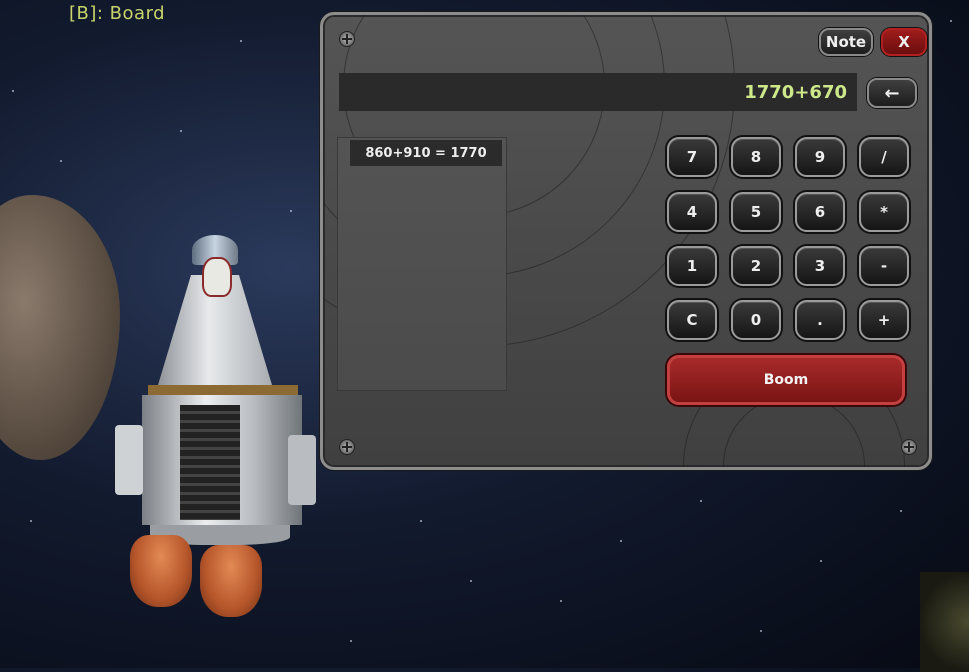  I want to click on corner-object, so click(944, 622).